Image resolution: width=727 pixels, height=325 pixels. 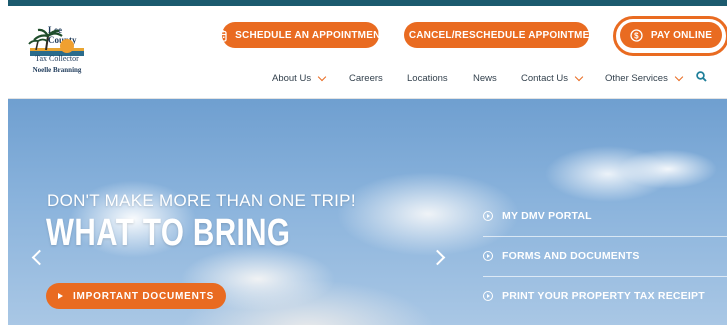 I want to click on carousel-prev-icon, so click(x=39, y=257).